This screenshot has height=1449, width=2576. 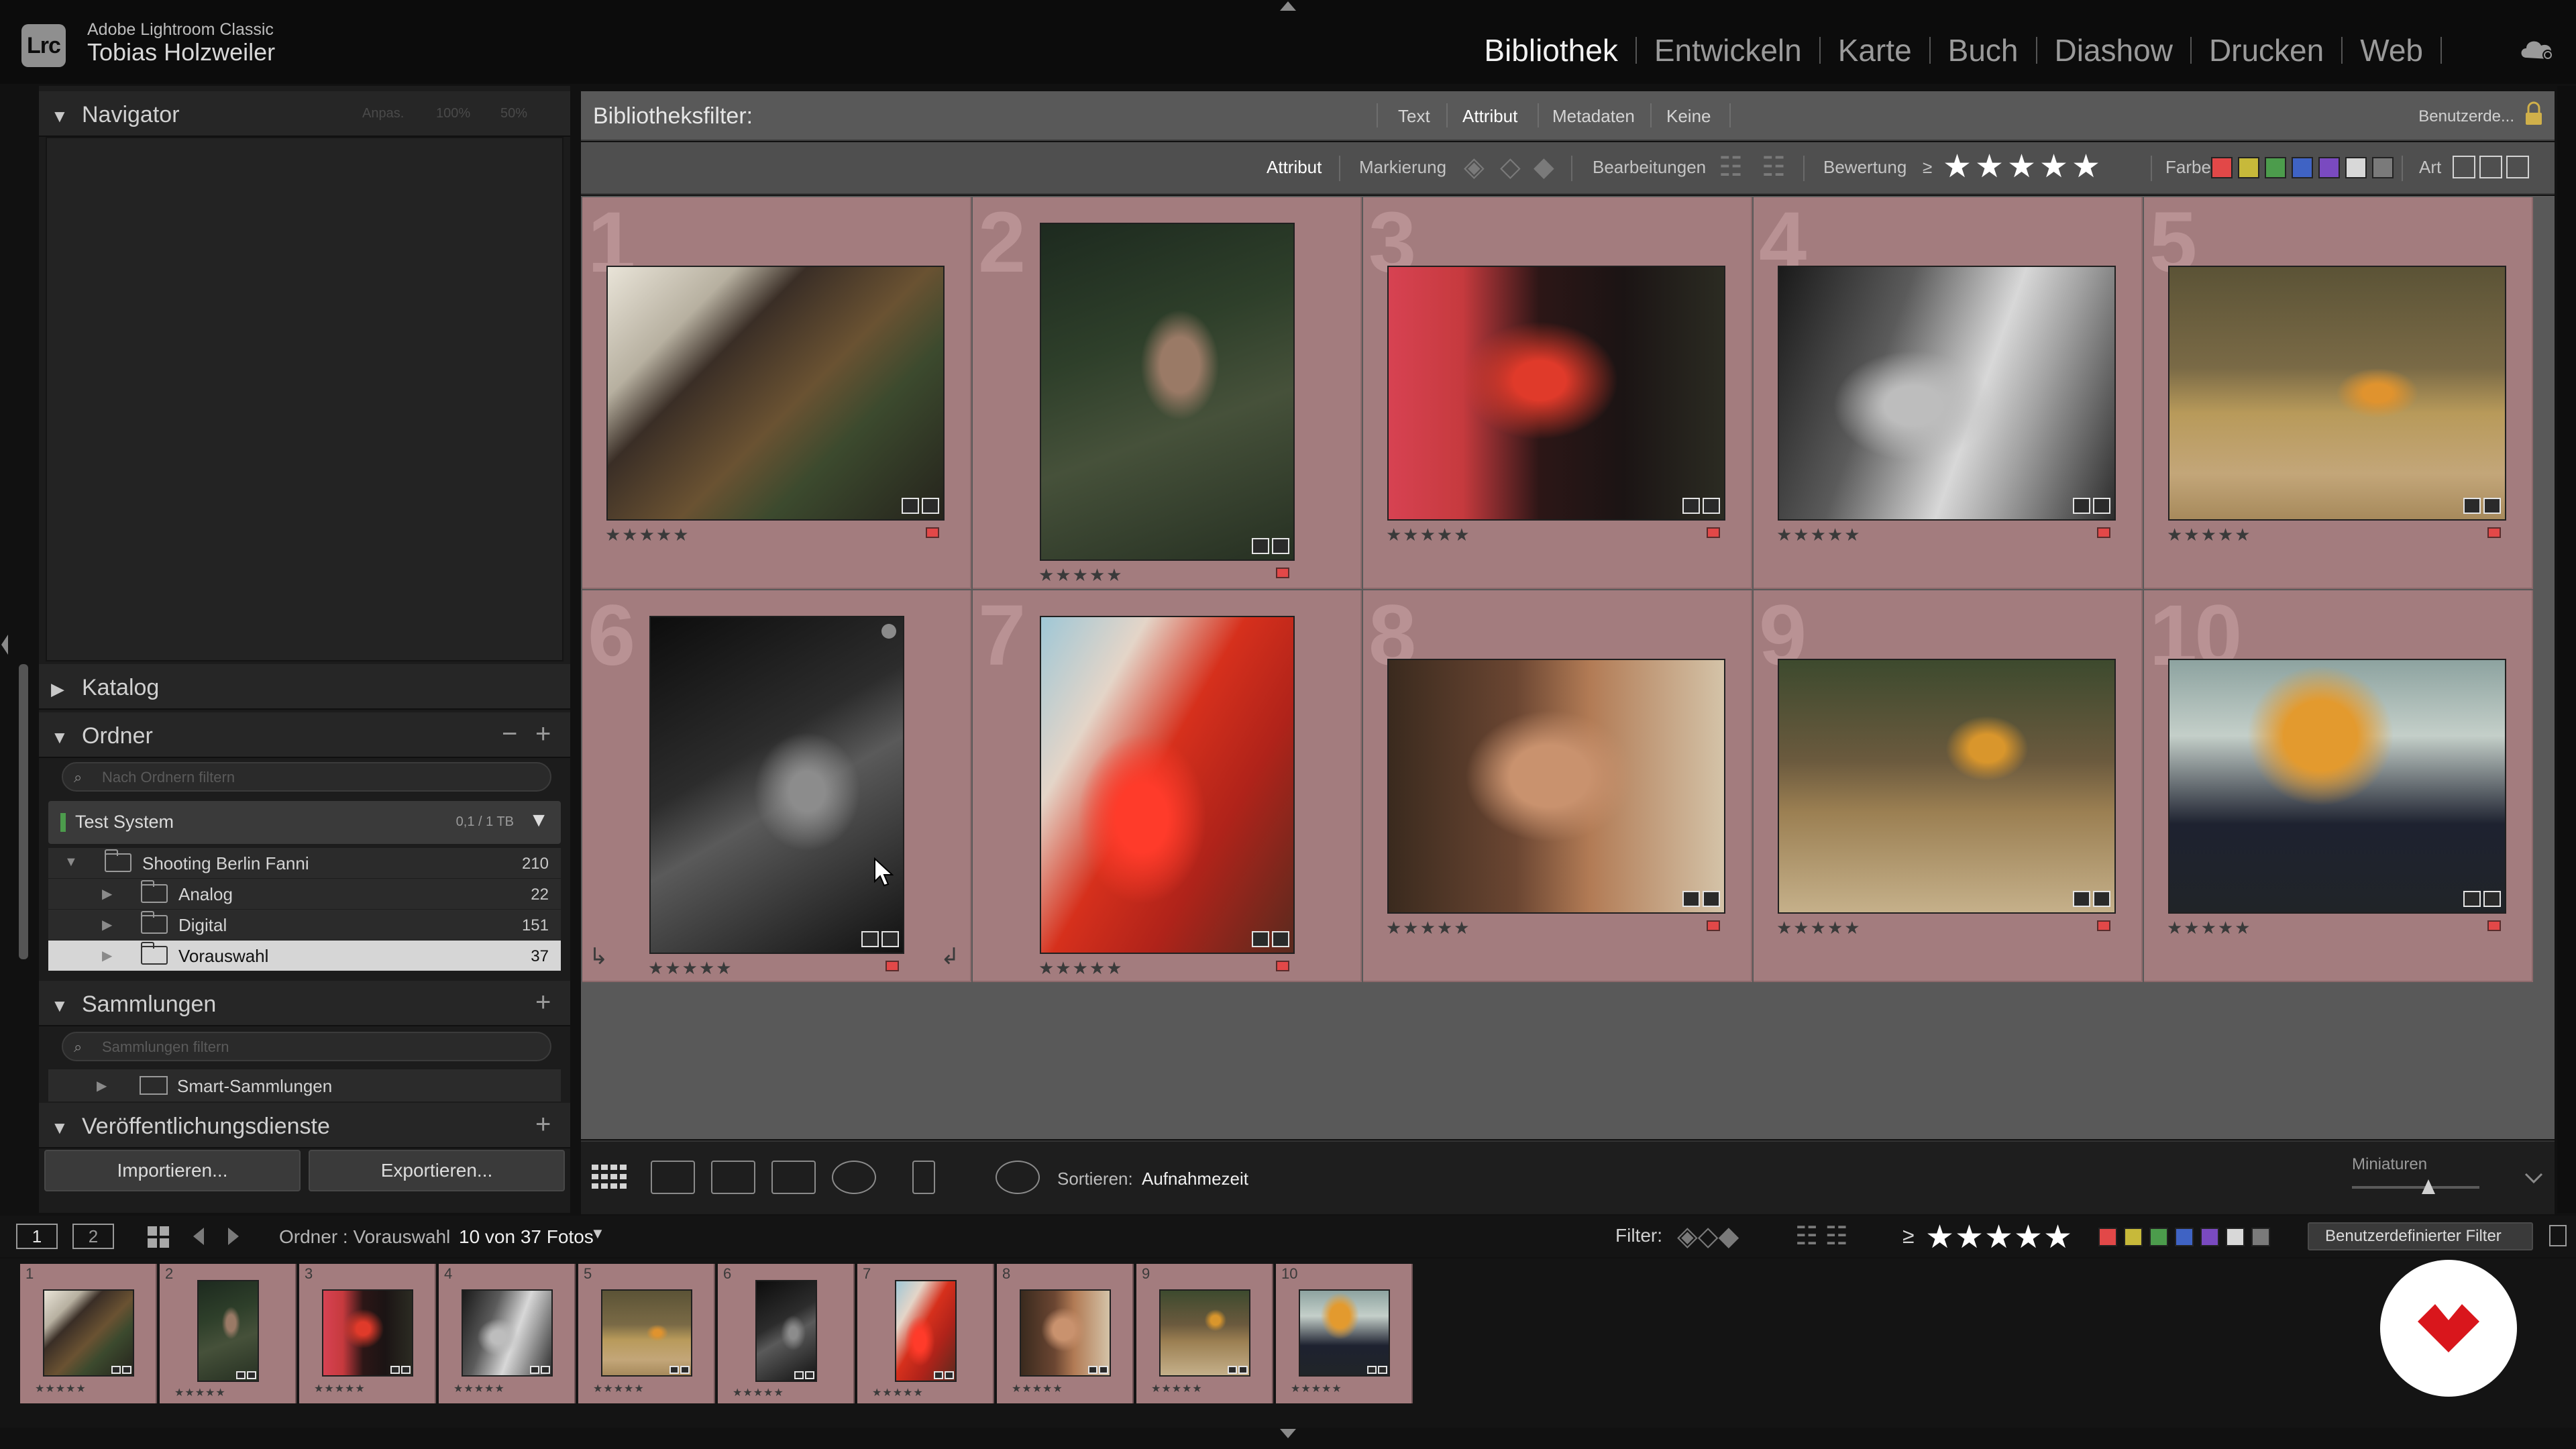 I want to click on catalog-header: ▶ Katalog, so click(x=304, y=687).